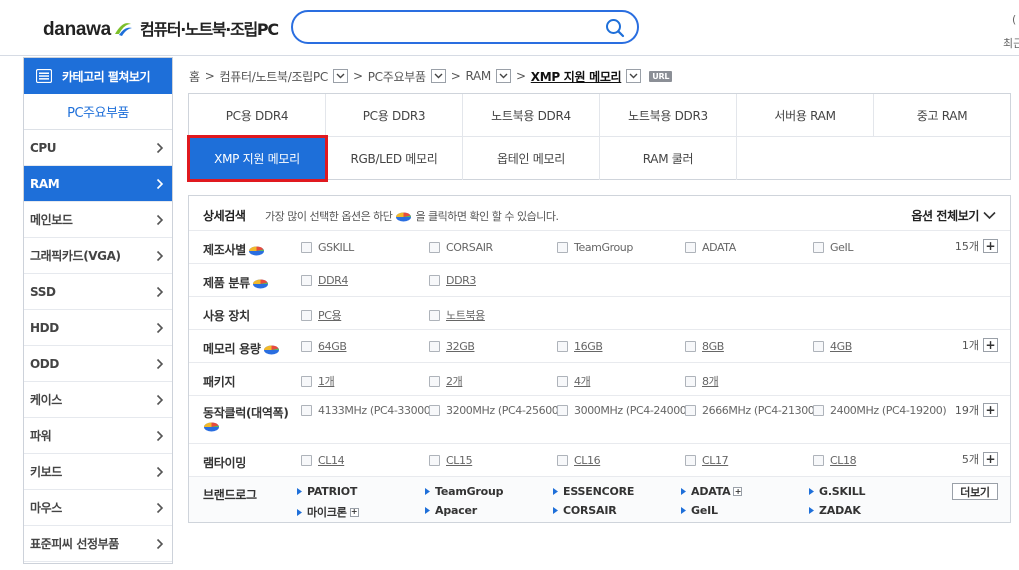 The image size is (1019, 570). I want to click on filter-option: 노트북용, so click(457, 315).